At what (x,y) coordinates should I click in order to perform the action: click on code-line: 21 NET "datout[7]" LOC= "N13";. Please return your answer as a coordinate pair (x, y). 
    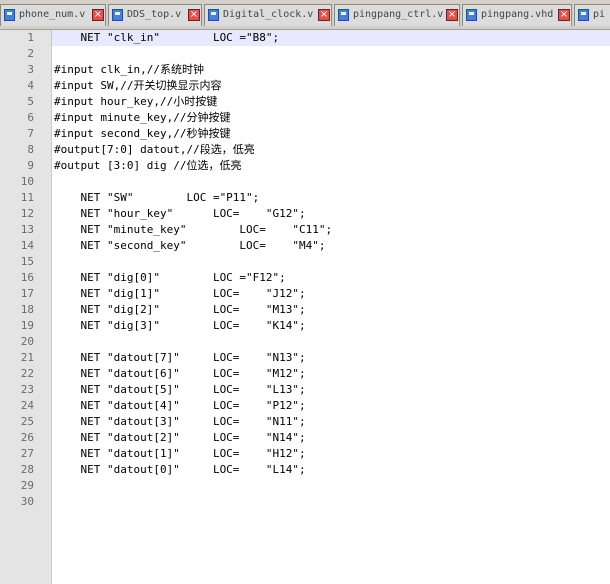
    Looking at the image, I should click on (305, 358).